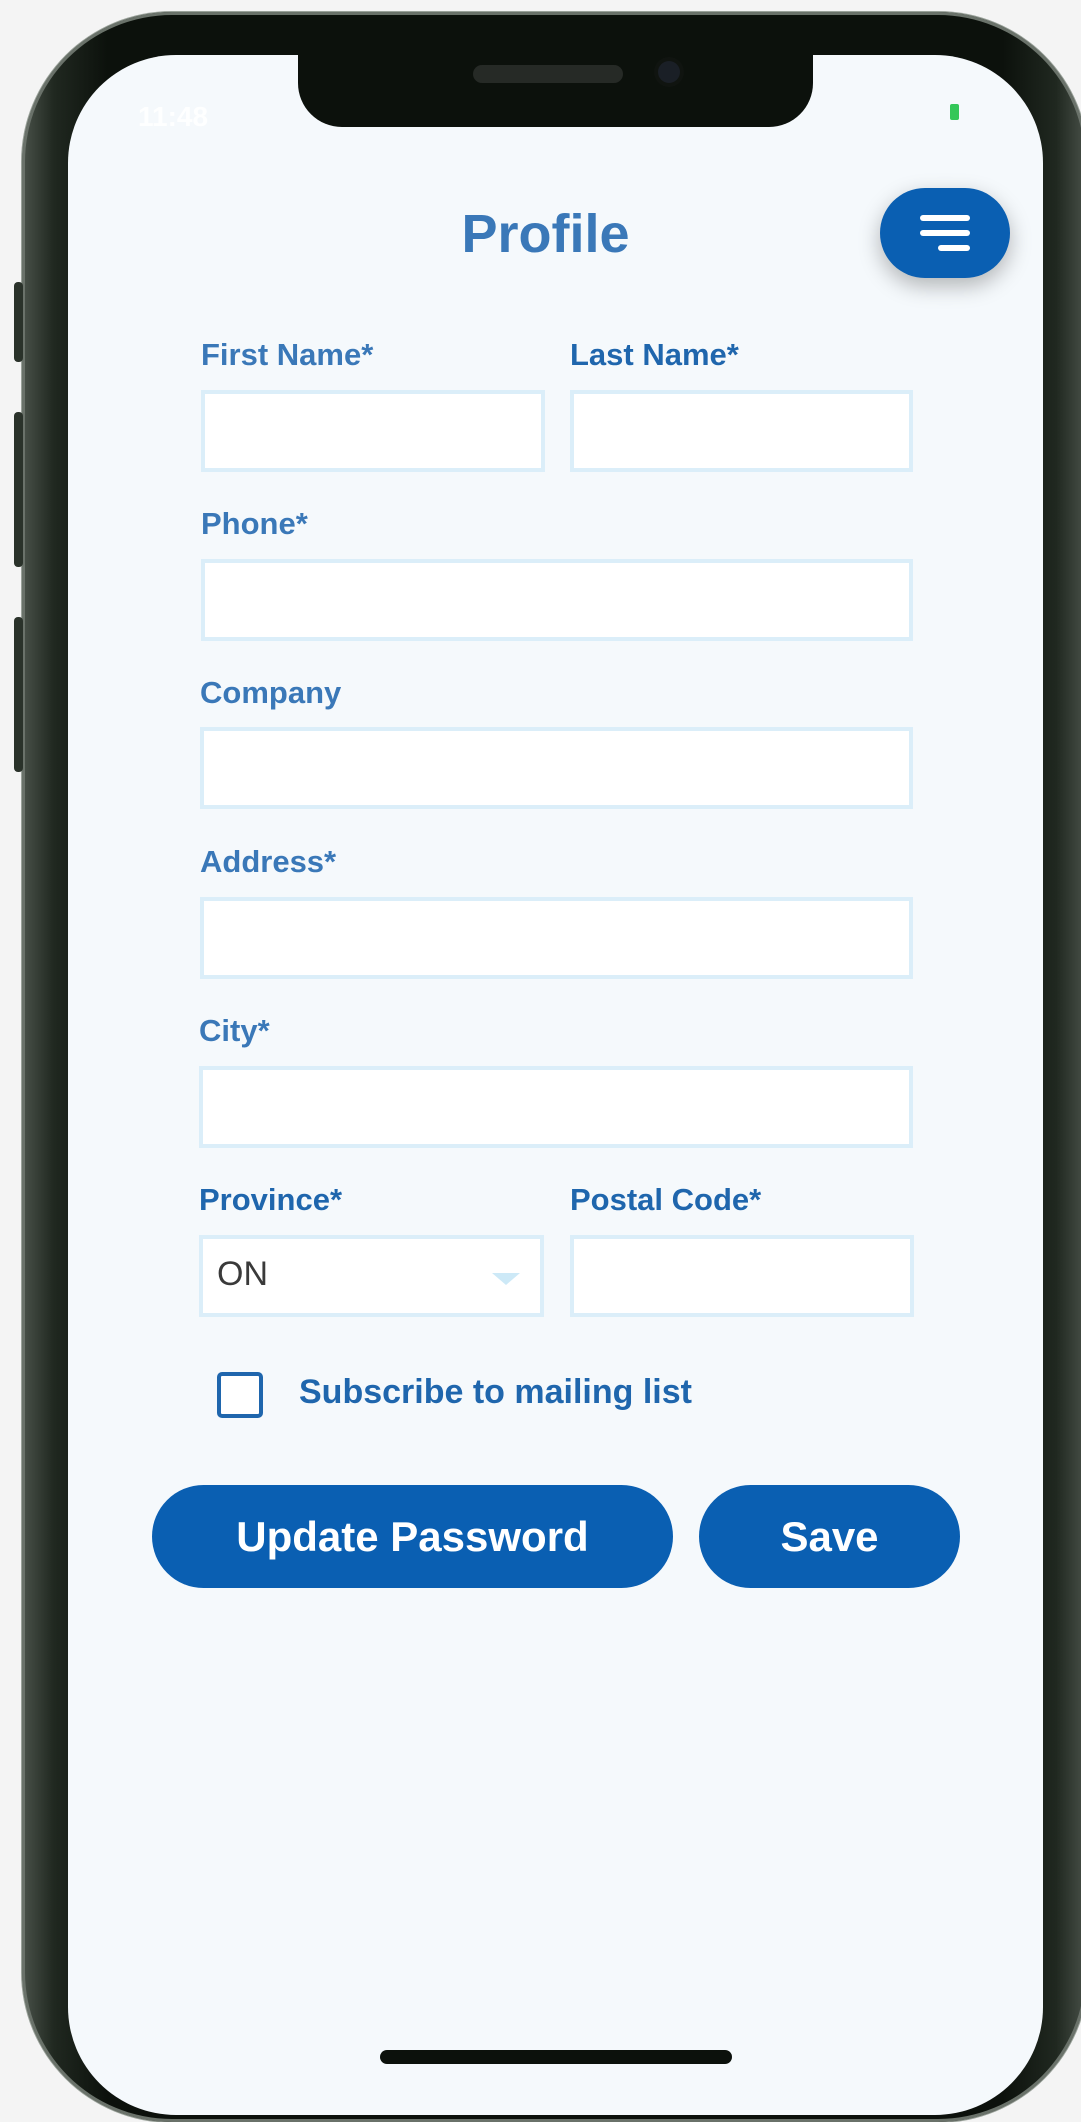  Describe the element at coordinates (741, 431) in the screenshot. I see `last-name-input` at that location.